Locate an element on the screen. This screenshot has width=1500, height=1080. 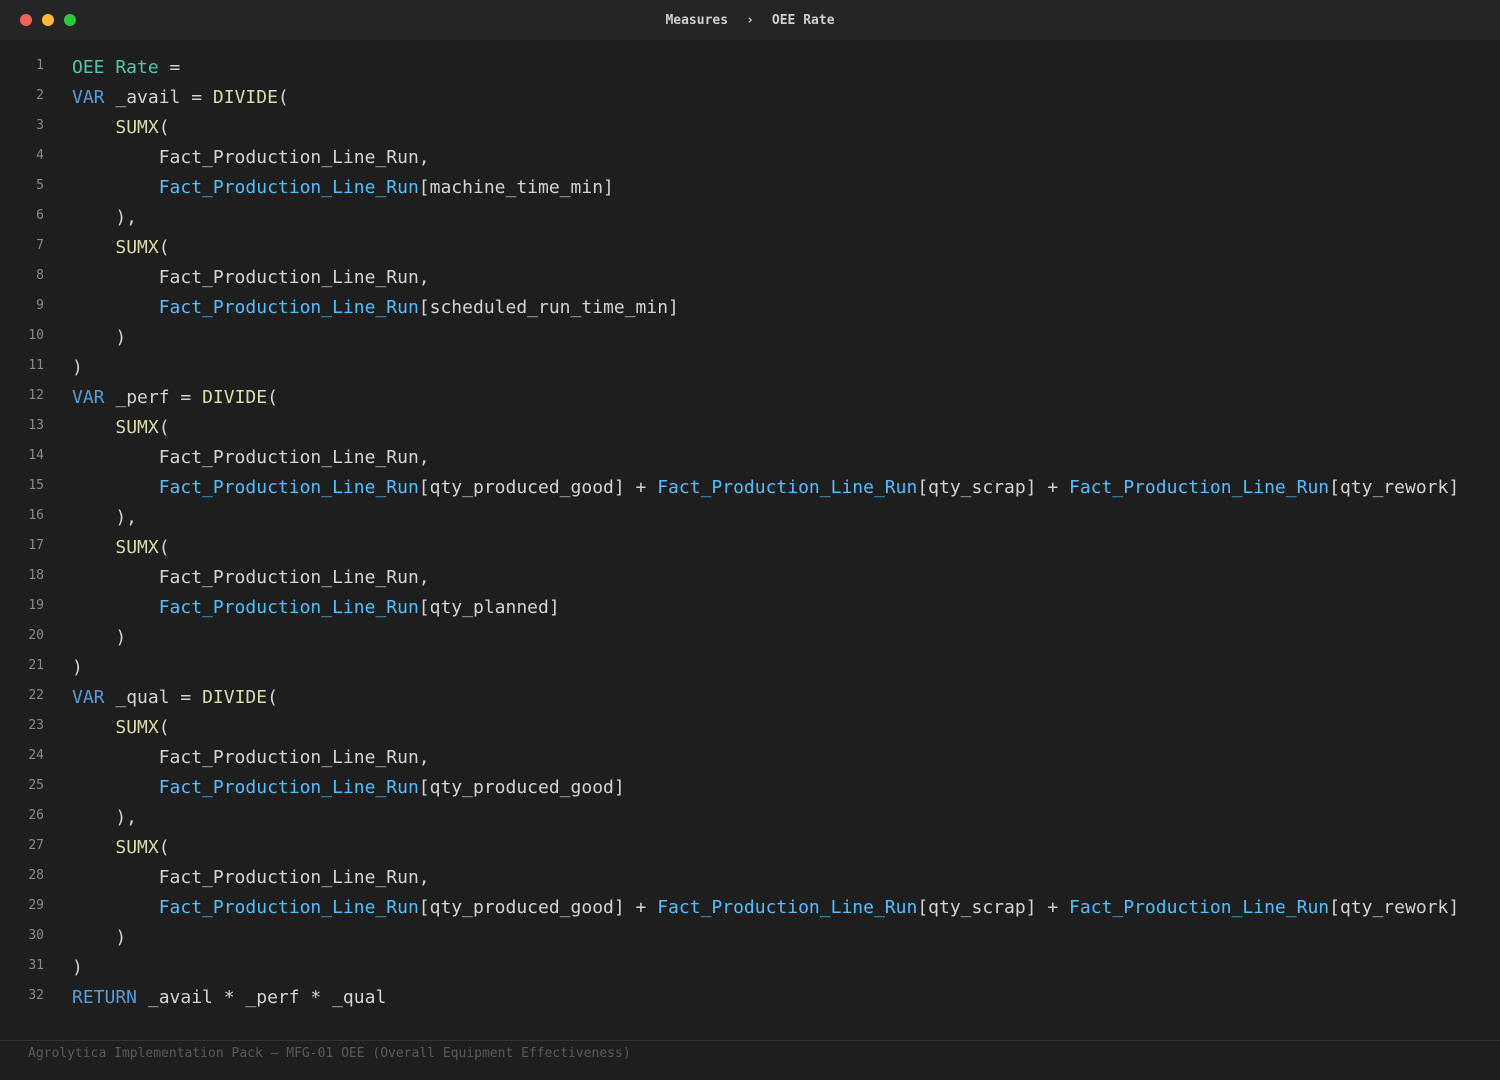
code-text: Fact_Production_Line_Run[qty_planned] is located at coordinates (316, 608).